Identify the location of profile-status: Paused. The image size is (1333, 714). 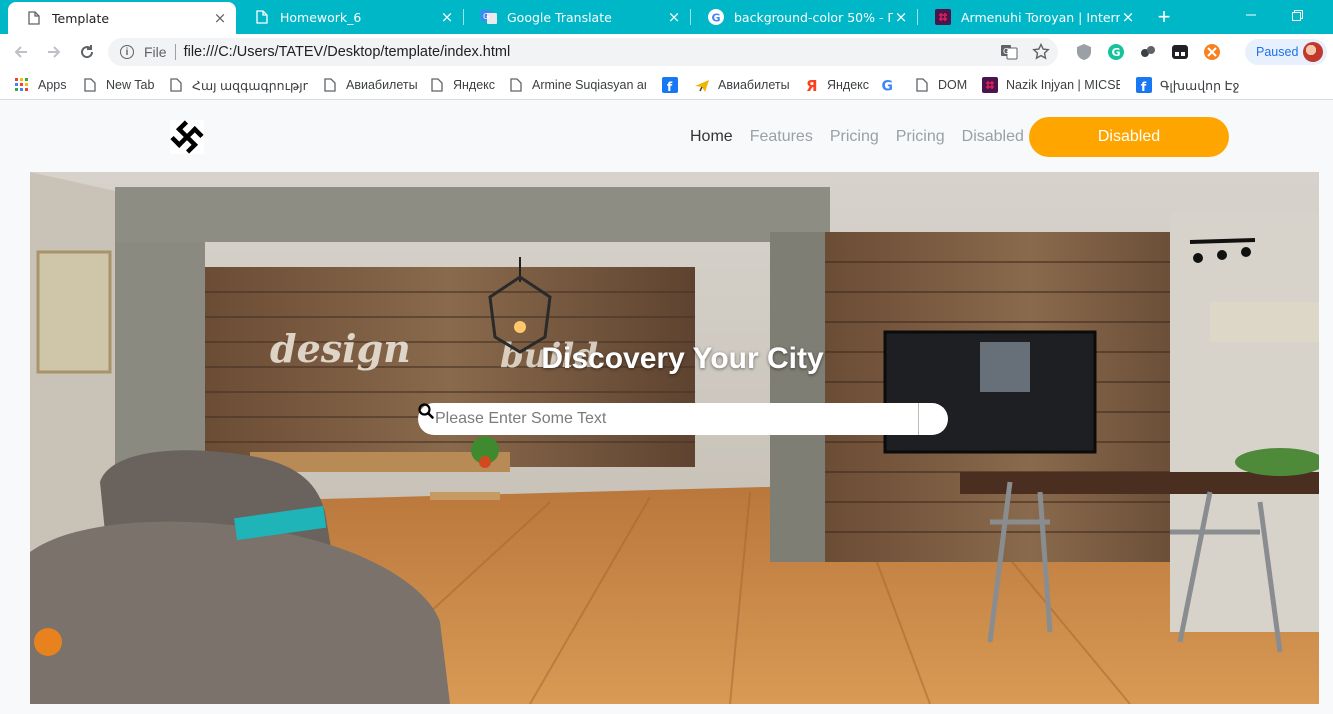
(1277, 52).